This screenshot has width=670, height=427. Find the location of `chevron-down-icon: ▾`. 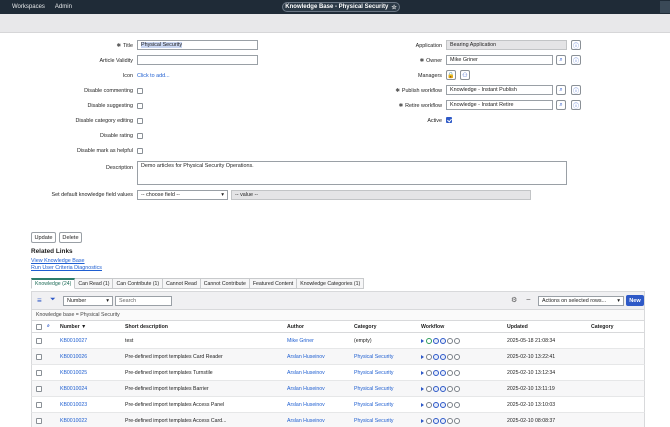

chevron-down-icon: ▾ is located at coordinates (107, 301).